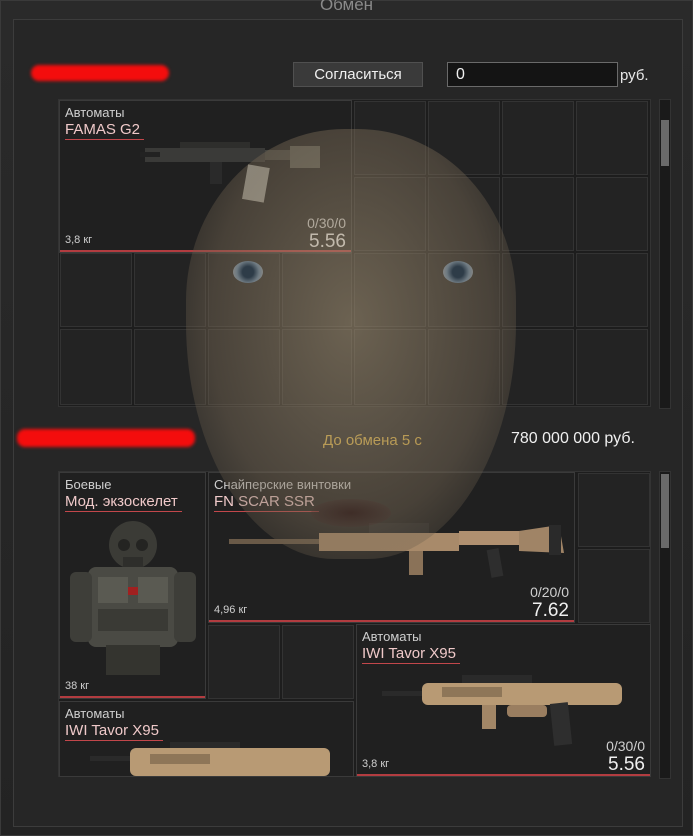 The height and width of the screenshot is (836, 693). Describe the element at coordinates (123, 502) in the screenshot. I see `item-name: Мод. экзоскелет` at that location.